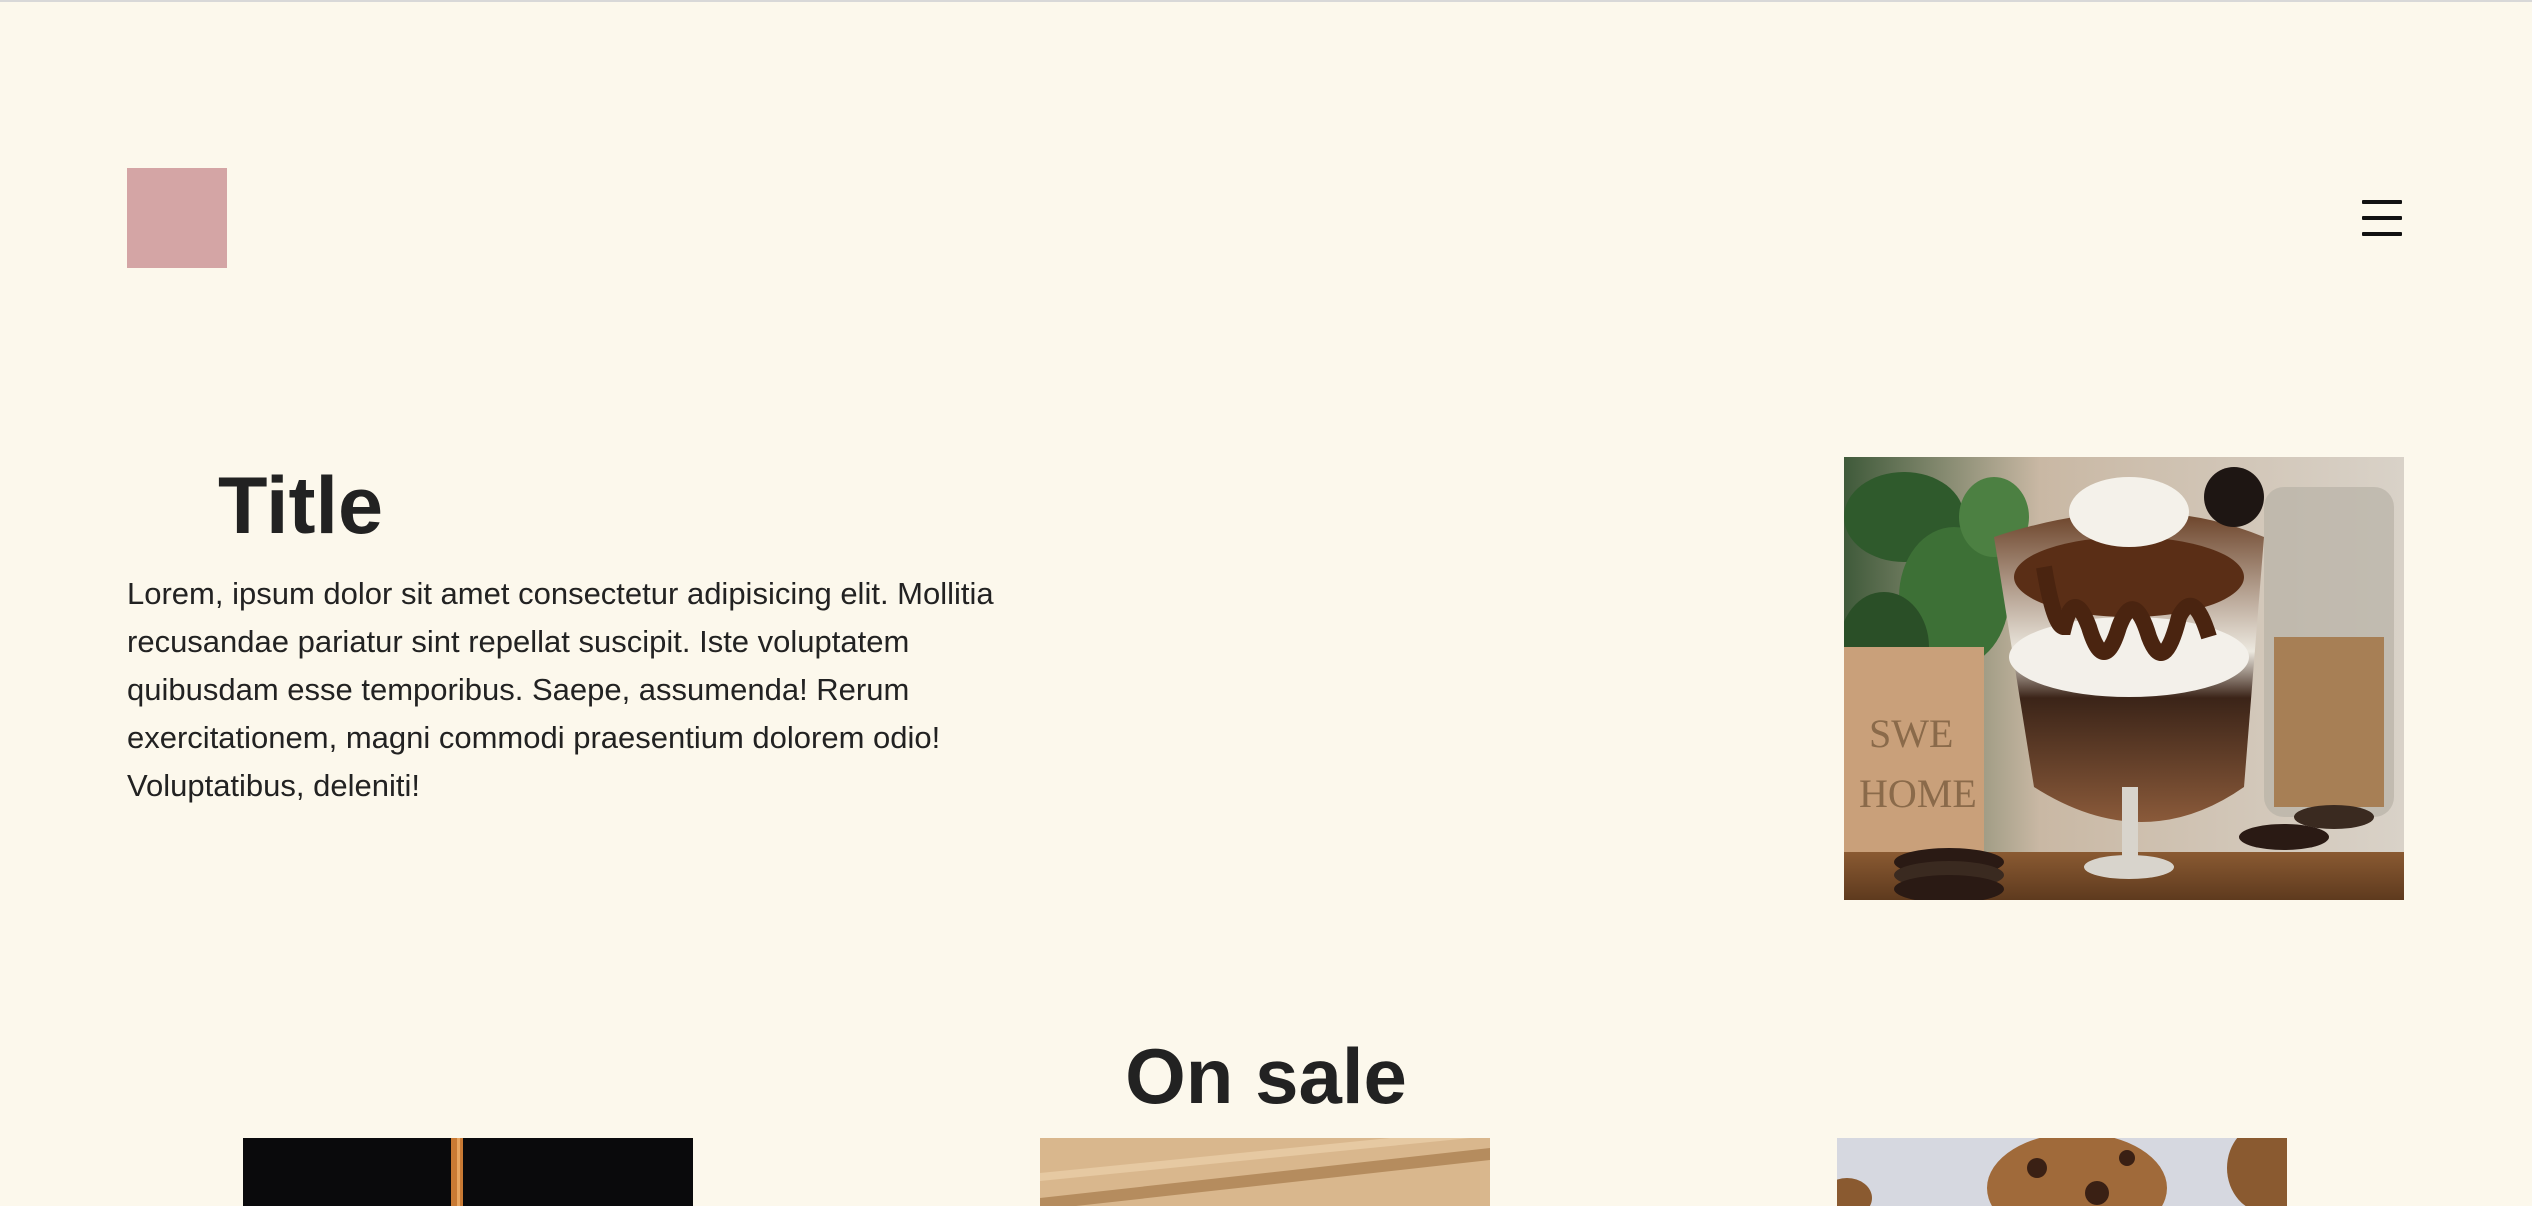 This screenshot has height=1206, width=2532. I want to click on menu-button, so click(2382, 218).